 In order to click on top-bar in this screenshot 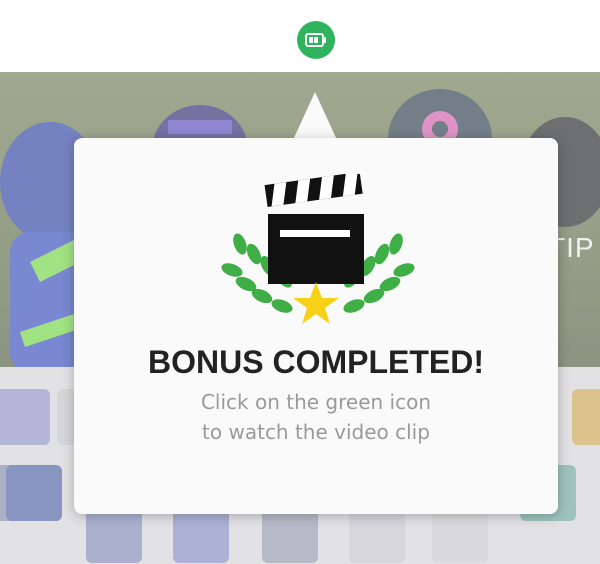, I will do `click(300, 36)`.